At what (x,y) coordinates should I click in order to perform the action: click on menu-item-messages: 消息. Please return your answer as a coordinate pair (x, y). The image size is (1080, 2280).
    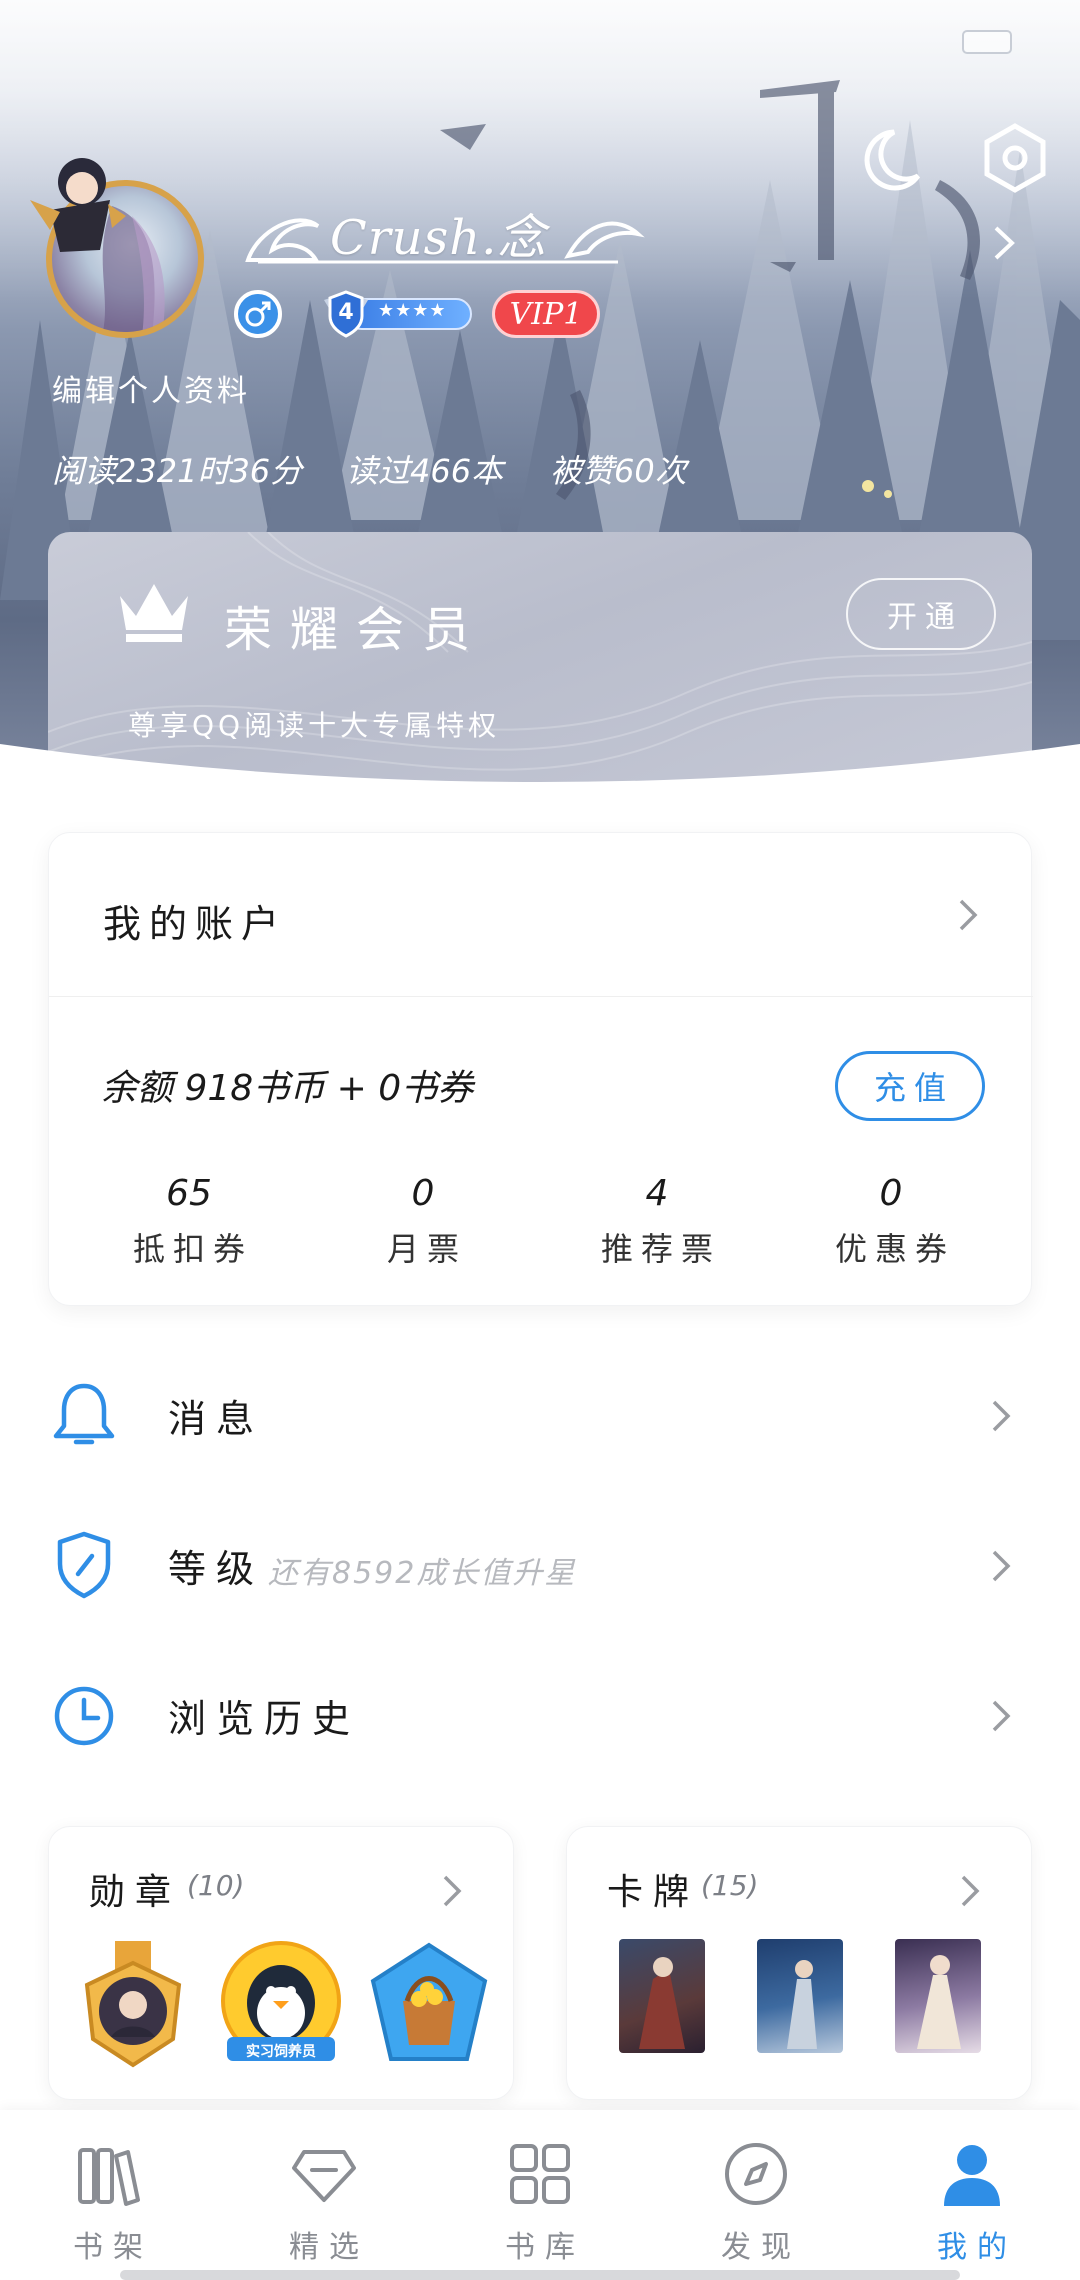
    Looking at the image, I should click on (540, 1415).